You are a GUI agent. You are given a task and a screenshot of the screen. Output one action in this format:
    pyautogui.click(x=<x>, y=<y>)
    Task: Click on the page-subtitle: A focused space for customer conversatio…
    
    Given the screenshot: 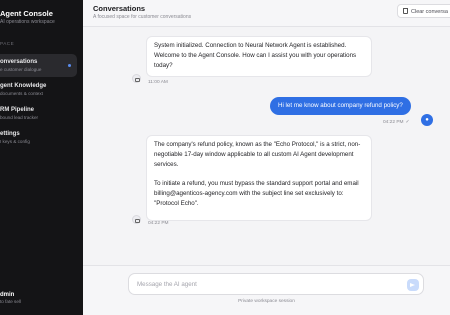 What is the action you would take?
    pyautogui.click(x=142, y=17)
    